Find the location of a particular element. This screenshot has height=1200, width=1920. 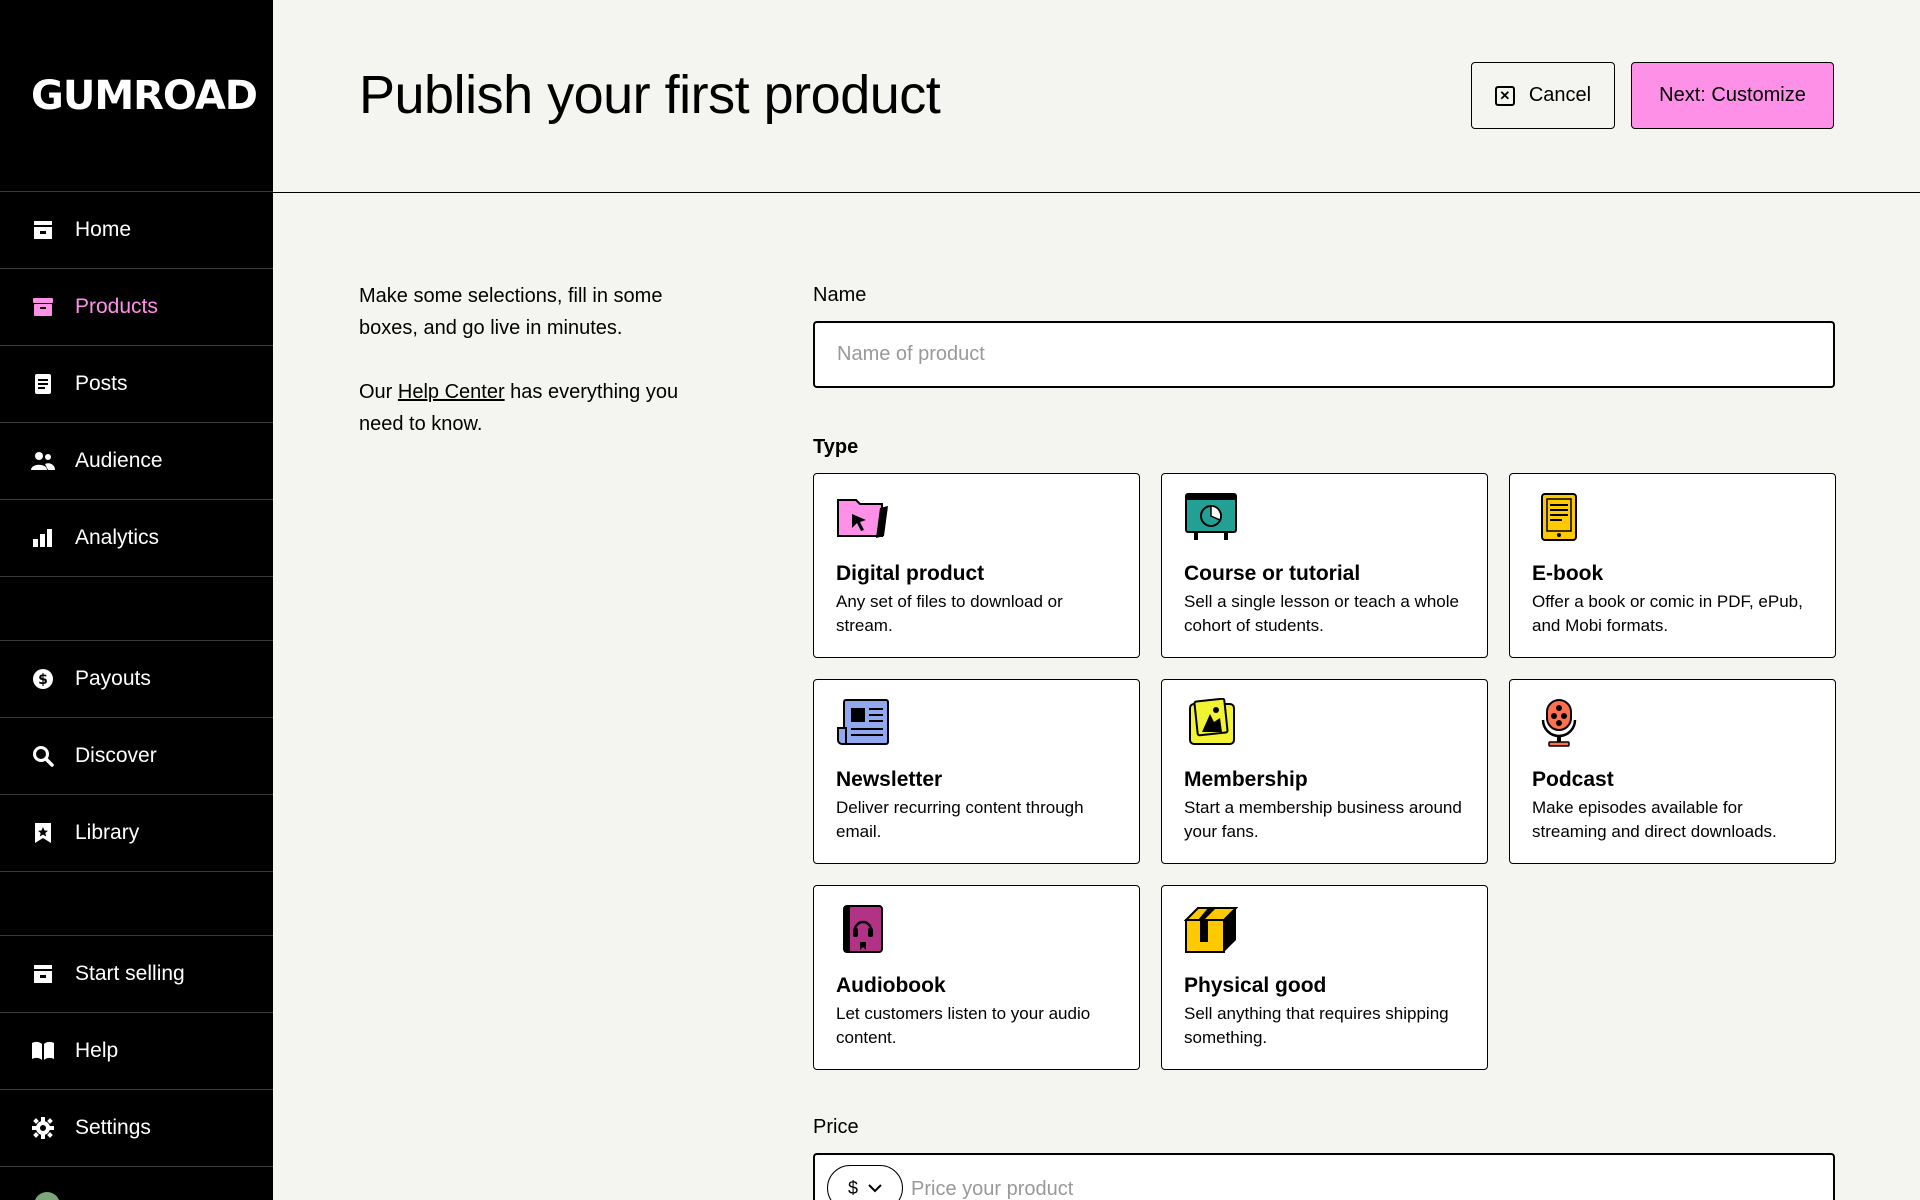

bar-chart-icon is located at coordinates (43, 538).